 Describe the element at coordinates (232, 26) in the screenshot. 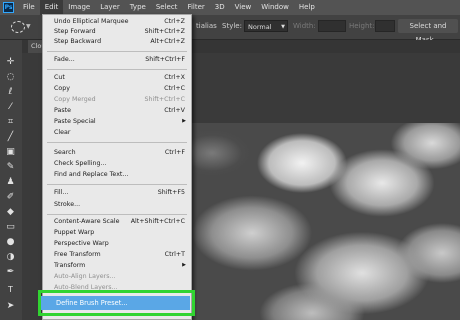

I see `style-label: Style:` at that location.